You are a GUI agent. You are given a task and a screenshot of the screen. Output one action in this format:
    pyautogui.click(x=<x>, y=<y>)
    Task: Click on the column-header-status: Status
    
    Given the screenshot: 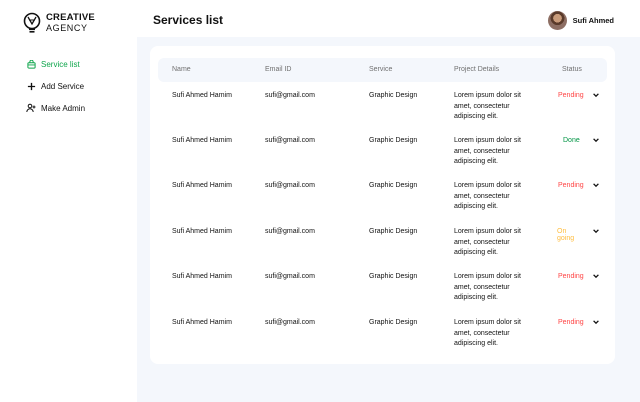 What is the action you would take?
    pyautogui.click(x=572, y=69)
    